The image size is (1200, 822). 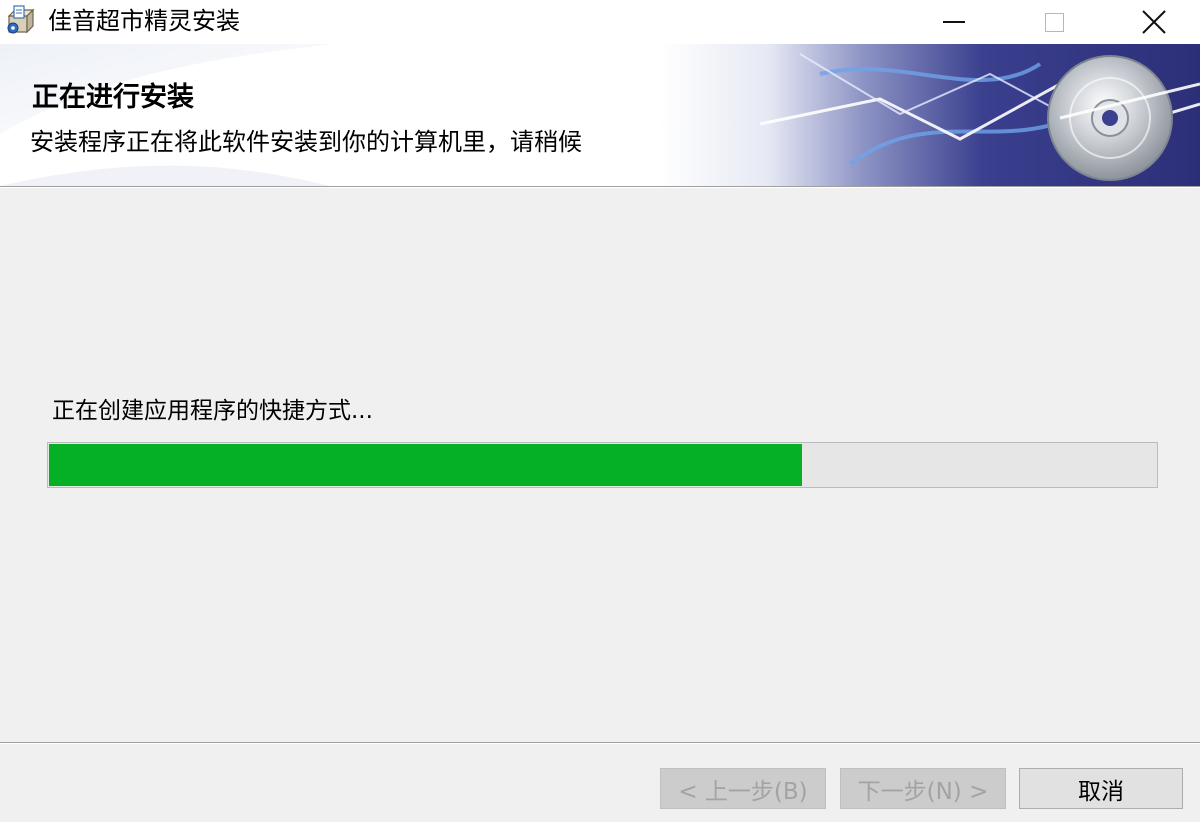 What do you see at coordinates (1110, 118) in the screenshot?
I see `cd-disc-icon` at bounding box center [1110, 118].